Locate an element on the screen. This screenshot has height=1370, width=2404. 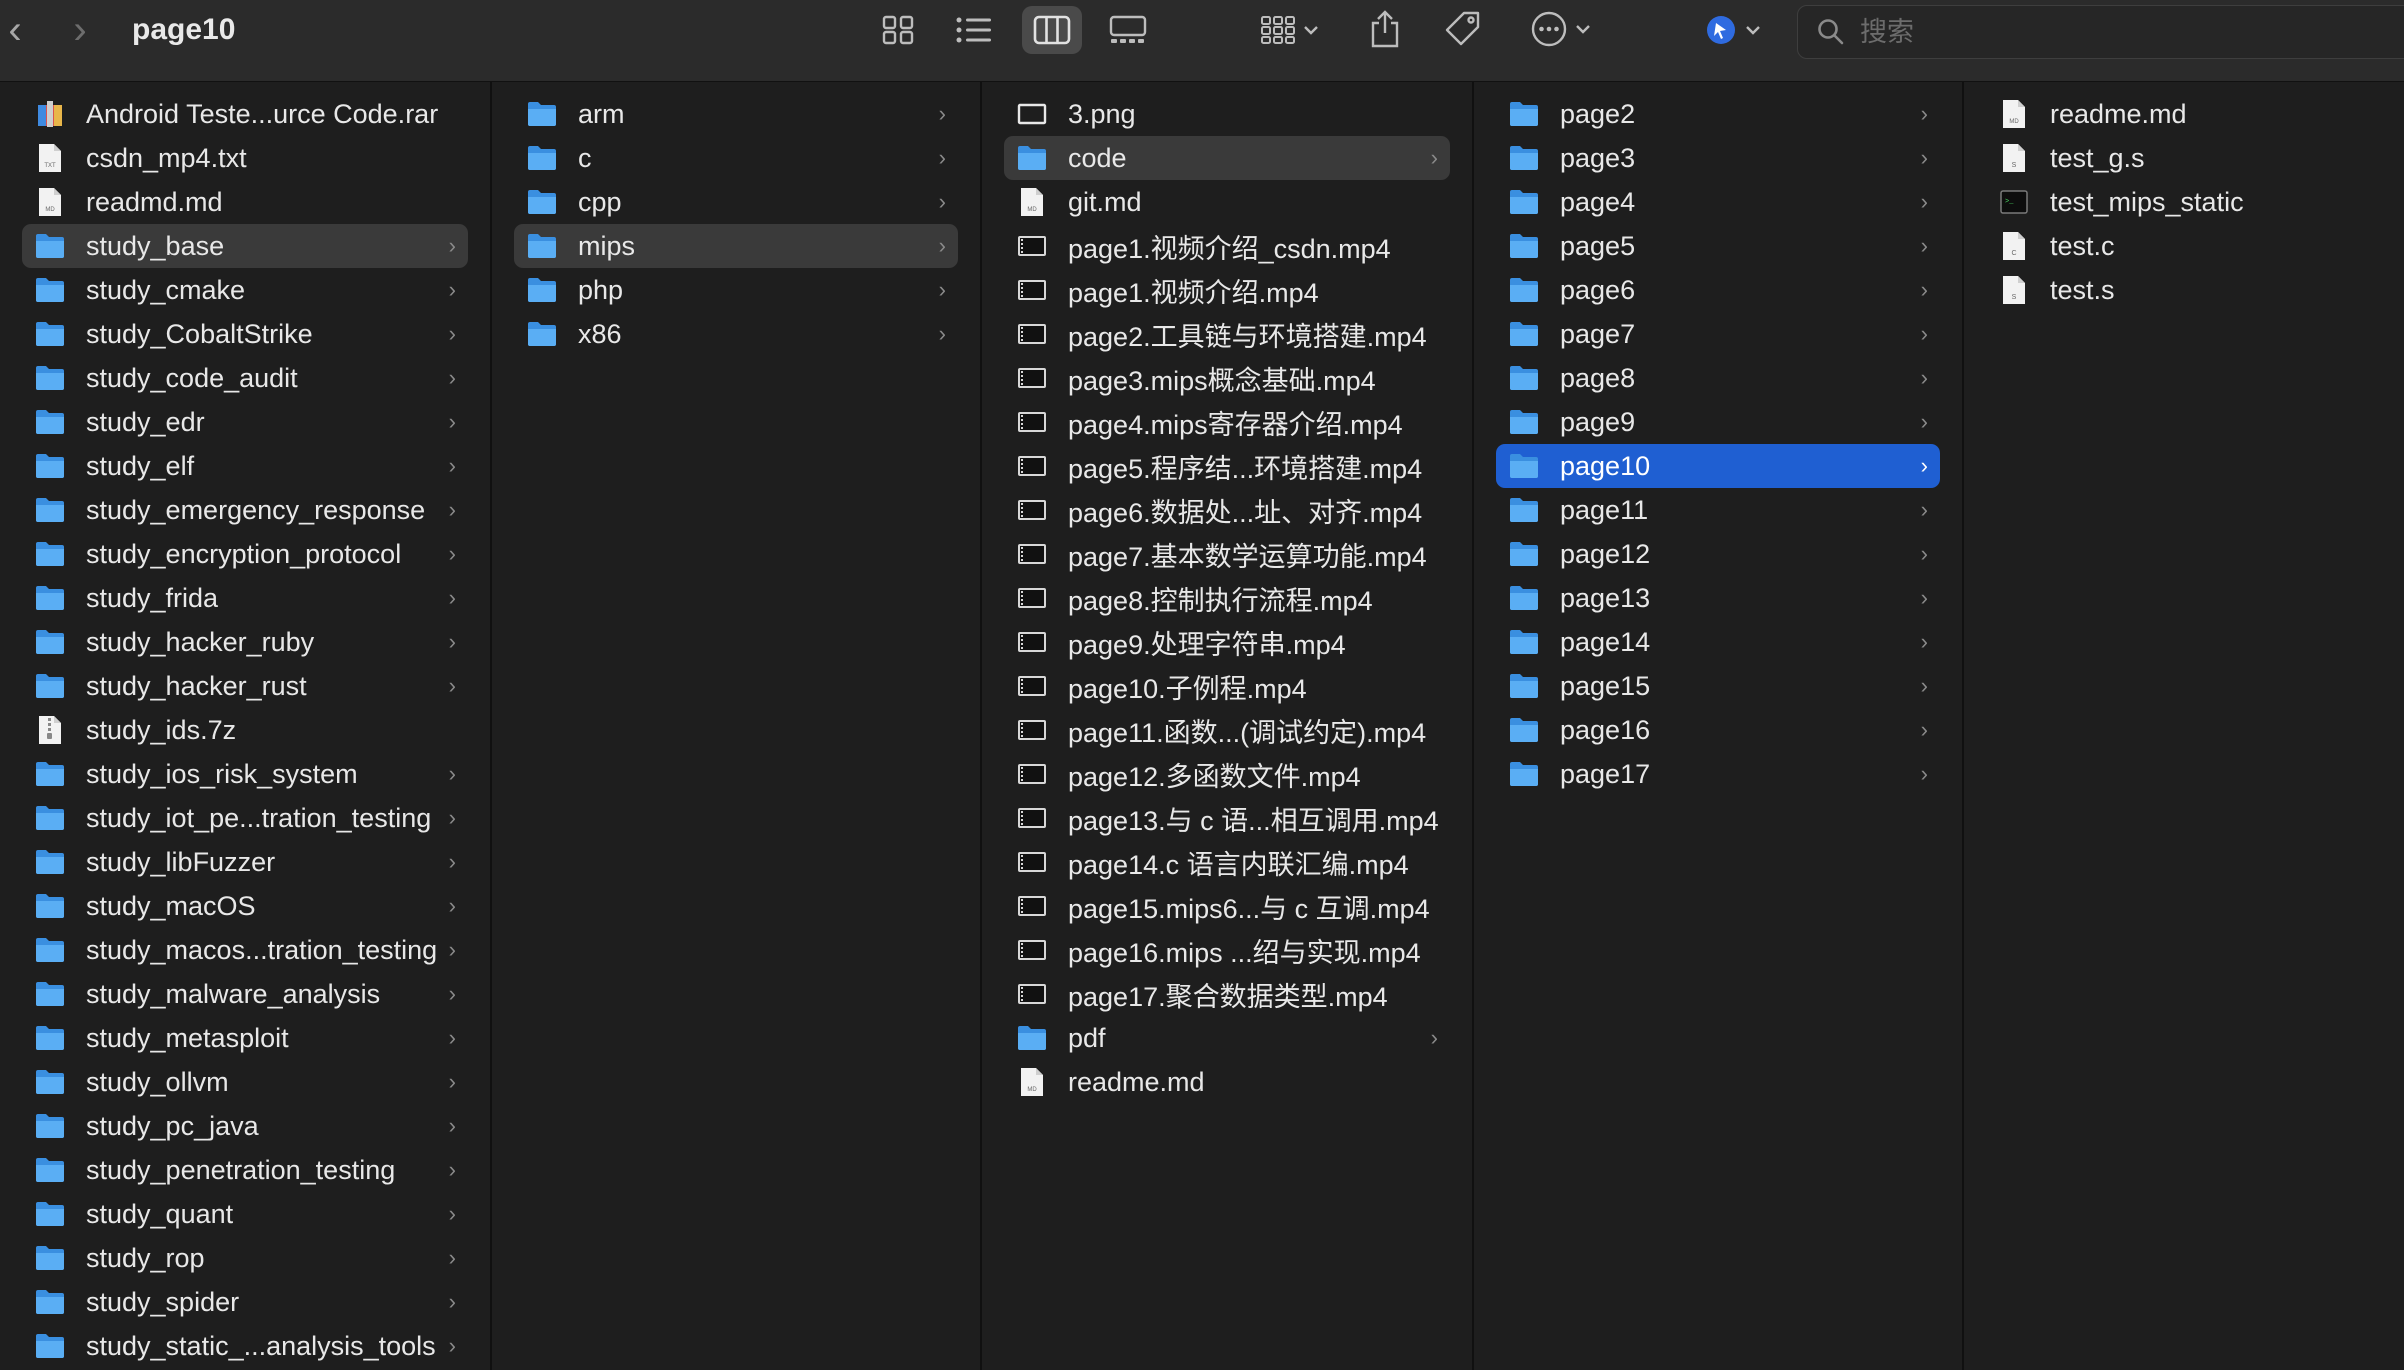
search-input is located at coordinates (2110, 32).